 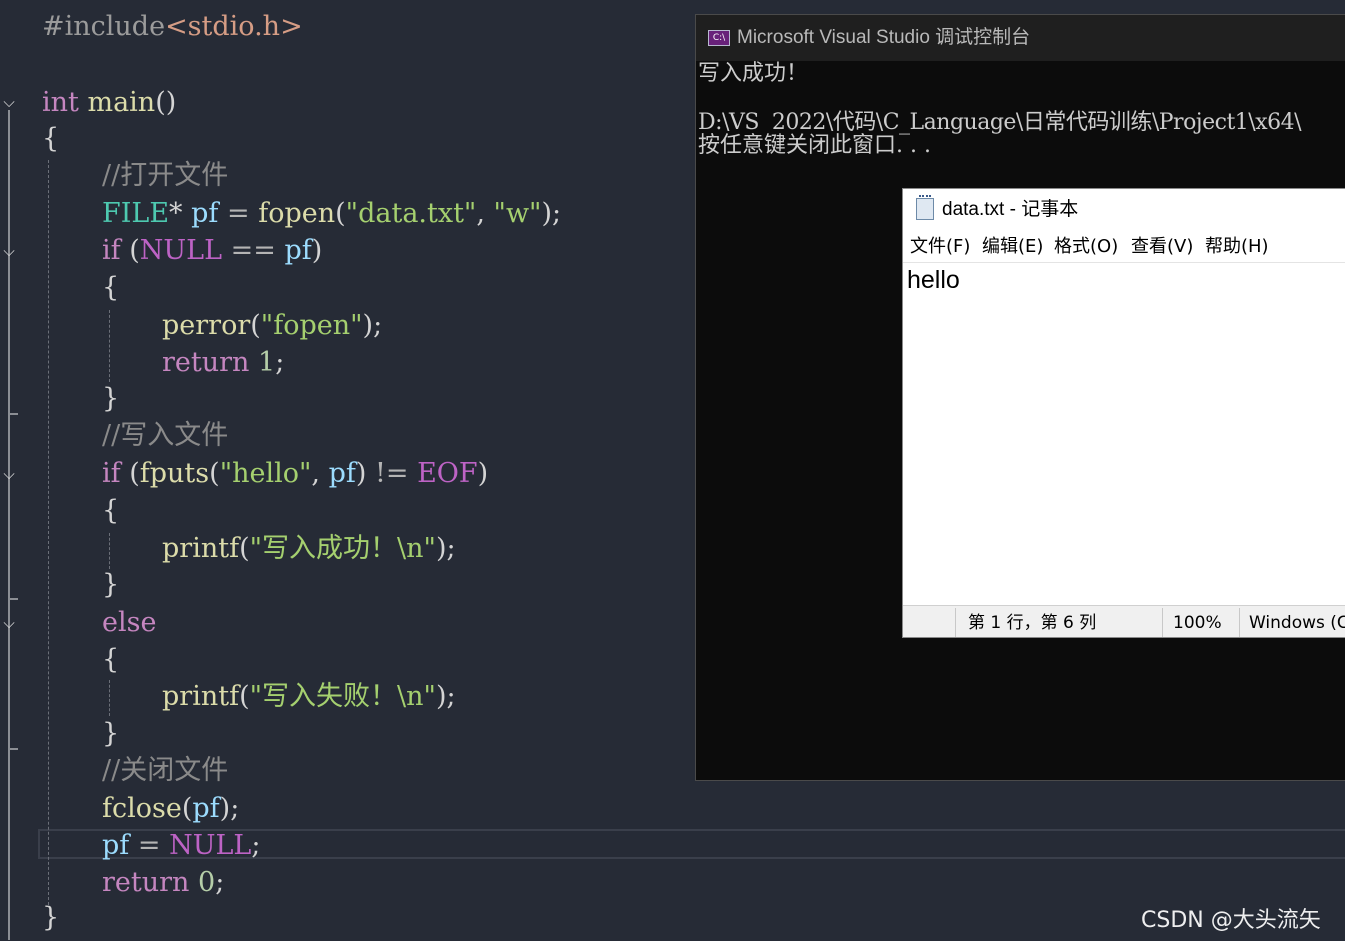 What do you see at coordinates (1012, 246) in the screenshot?
I see `menu-edit: 编辑(E)` at bounding box center [1012, 246].